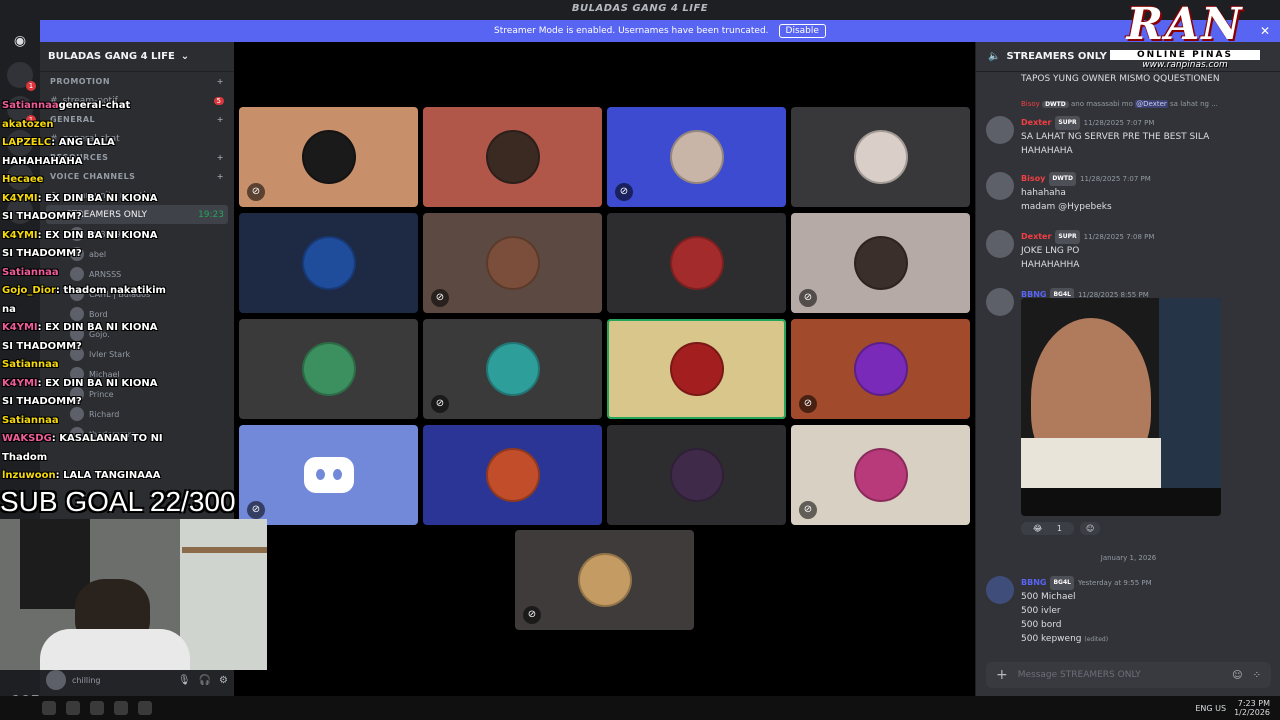 This screenshot has width=1280, height=720. What do you see at coordinates (1056, 56) in the screenshot?
I see `chat-channel-name: STREAMERS ONLY` at bounding box center [1056, 56].